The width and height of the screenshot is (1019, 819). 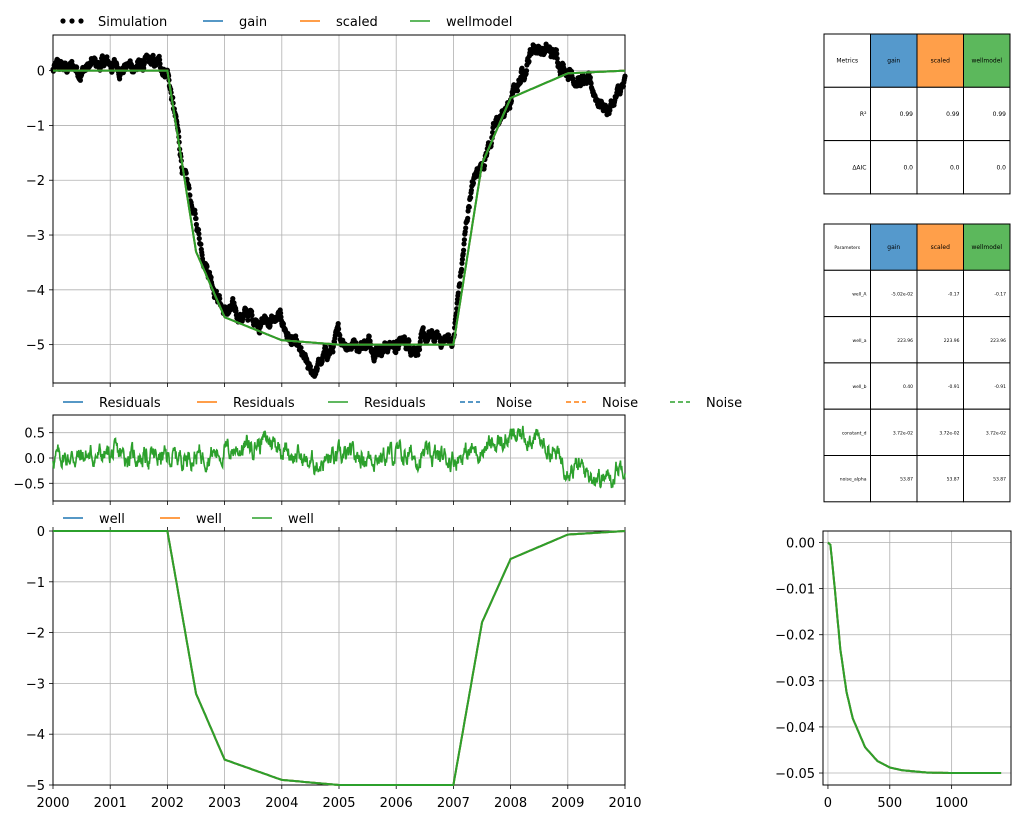 I want to click on metrics-header-0: Metrics, so click(x=847, y=61).